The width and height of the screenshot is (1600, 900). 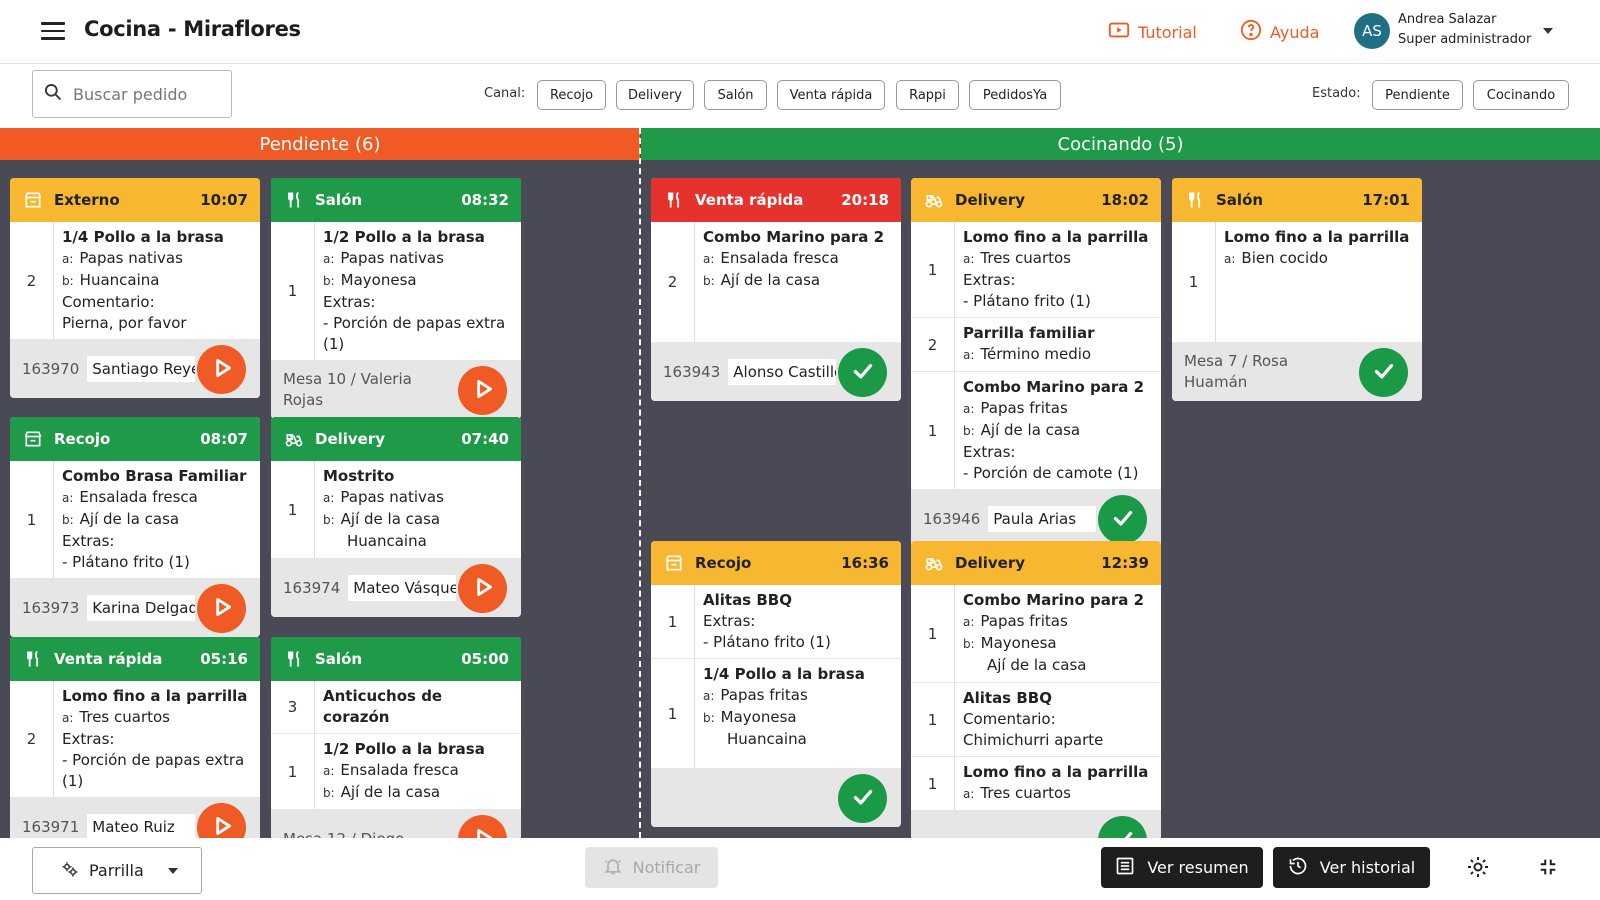 What do you see at coordinates (1284, 258) in the screenshot?
I see `modifier-value: Bien cocido` at bounding box center [1284, 258].